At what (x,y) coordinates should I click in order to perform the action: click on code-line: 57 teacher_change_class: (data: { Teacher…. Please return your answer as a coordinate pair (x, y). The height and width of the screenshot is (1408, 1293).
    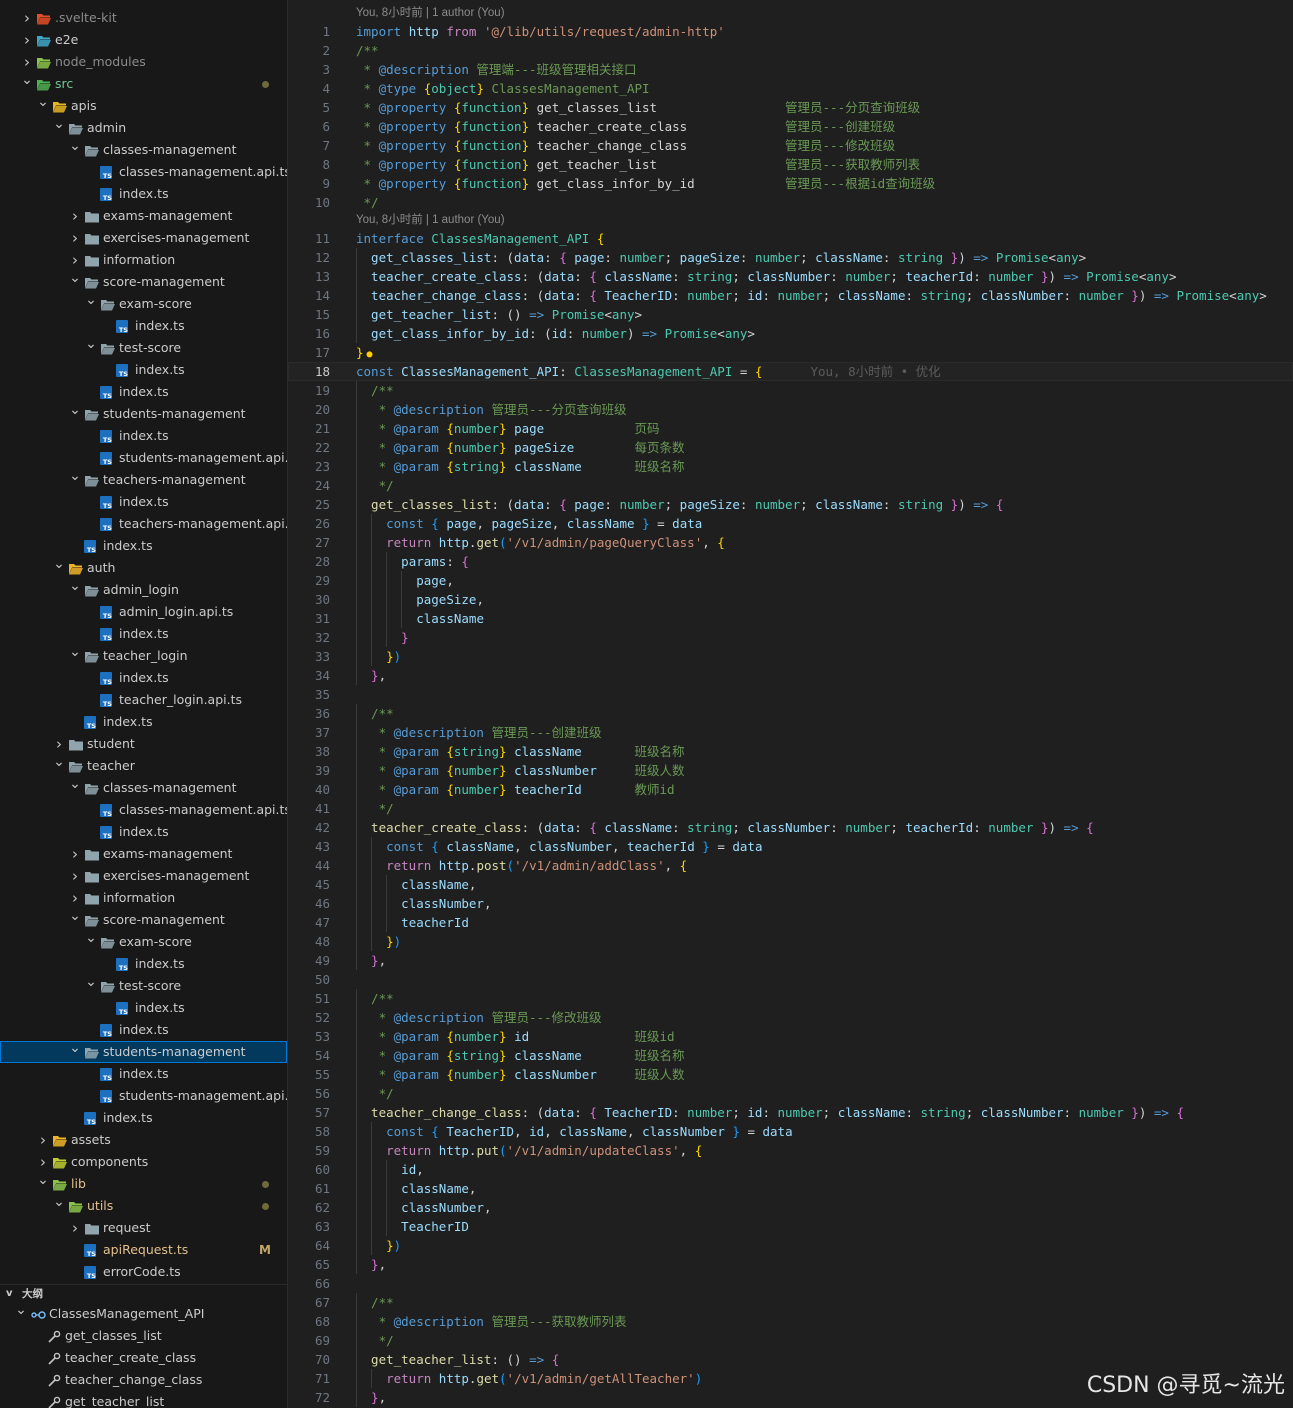
    Looking at the image, I should click on (790, 1112).